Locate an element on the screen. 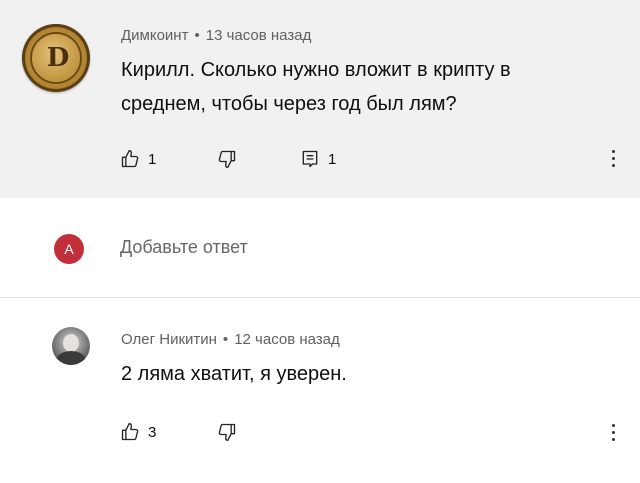 The height and width of the screenshot is (483, 640). commenter-avatar is located at coordinates (71, 346).